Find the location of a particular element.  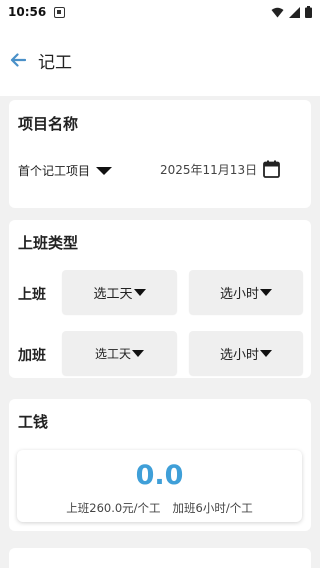

regular-shift-label: 上班 is located at coordinates (32, 295).